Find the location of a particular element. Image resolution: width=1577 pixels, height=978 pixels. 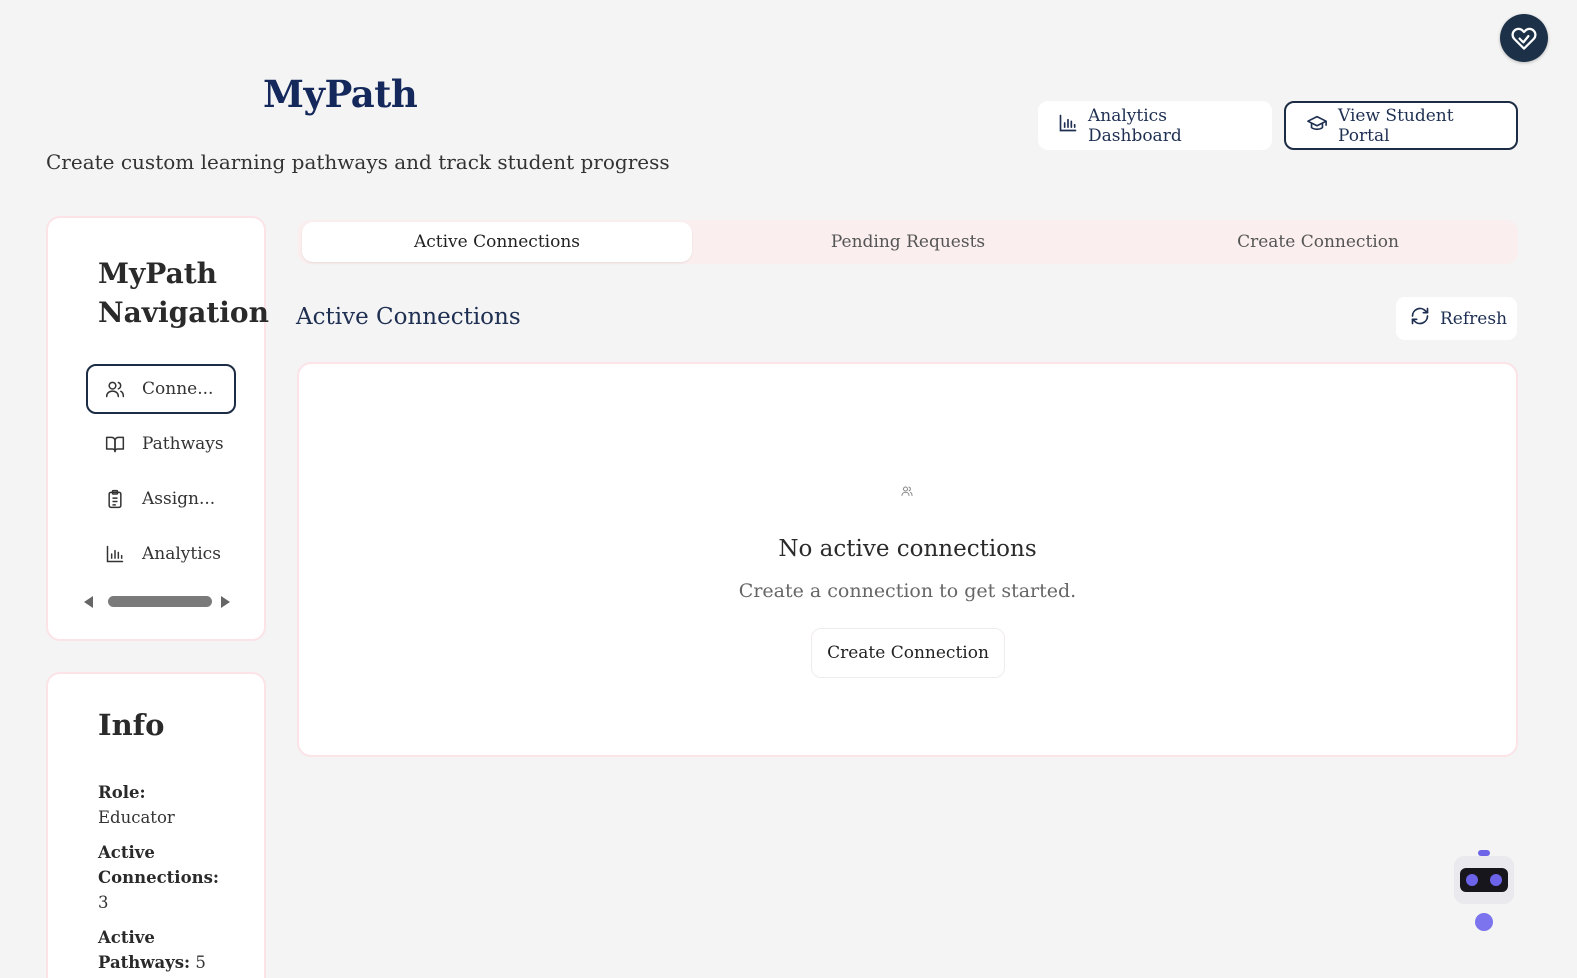

graduation-cap-icon is located at coordinates (1317, 125).